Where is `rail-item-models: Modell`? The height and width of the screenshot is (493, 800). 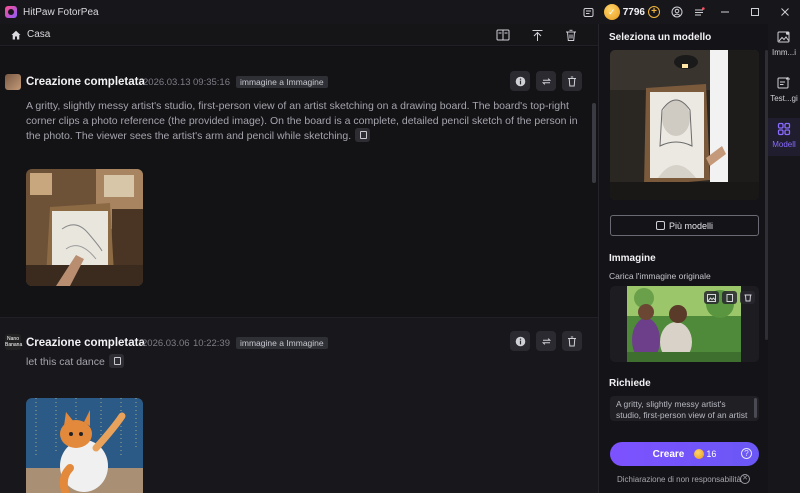
rail-item-models: Modell is located at coordinates (784, 137).